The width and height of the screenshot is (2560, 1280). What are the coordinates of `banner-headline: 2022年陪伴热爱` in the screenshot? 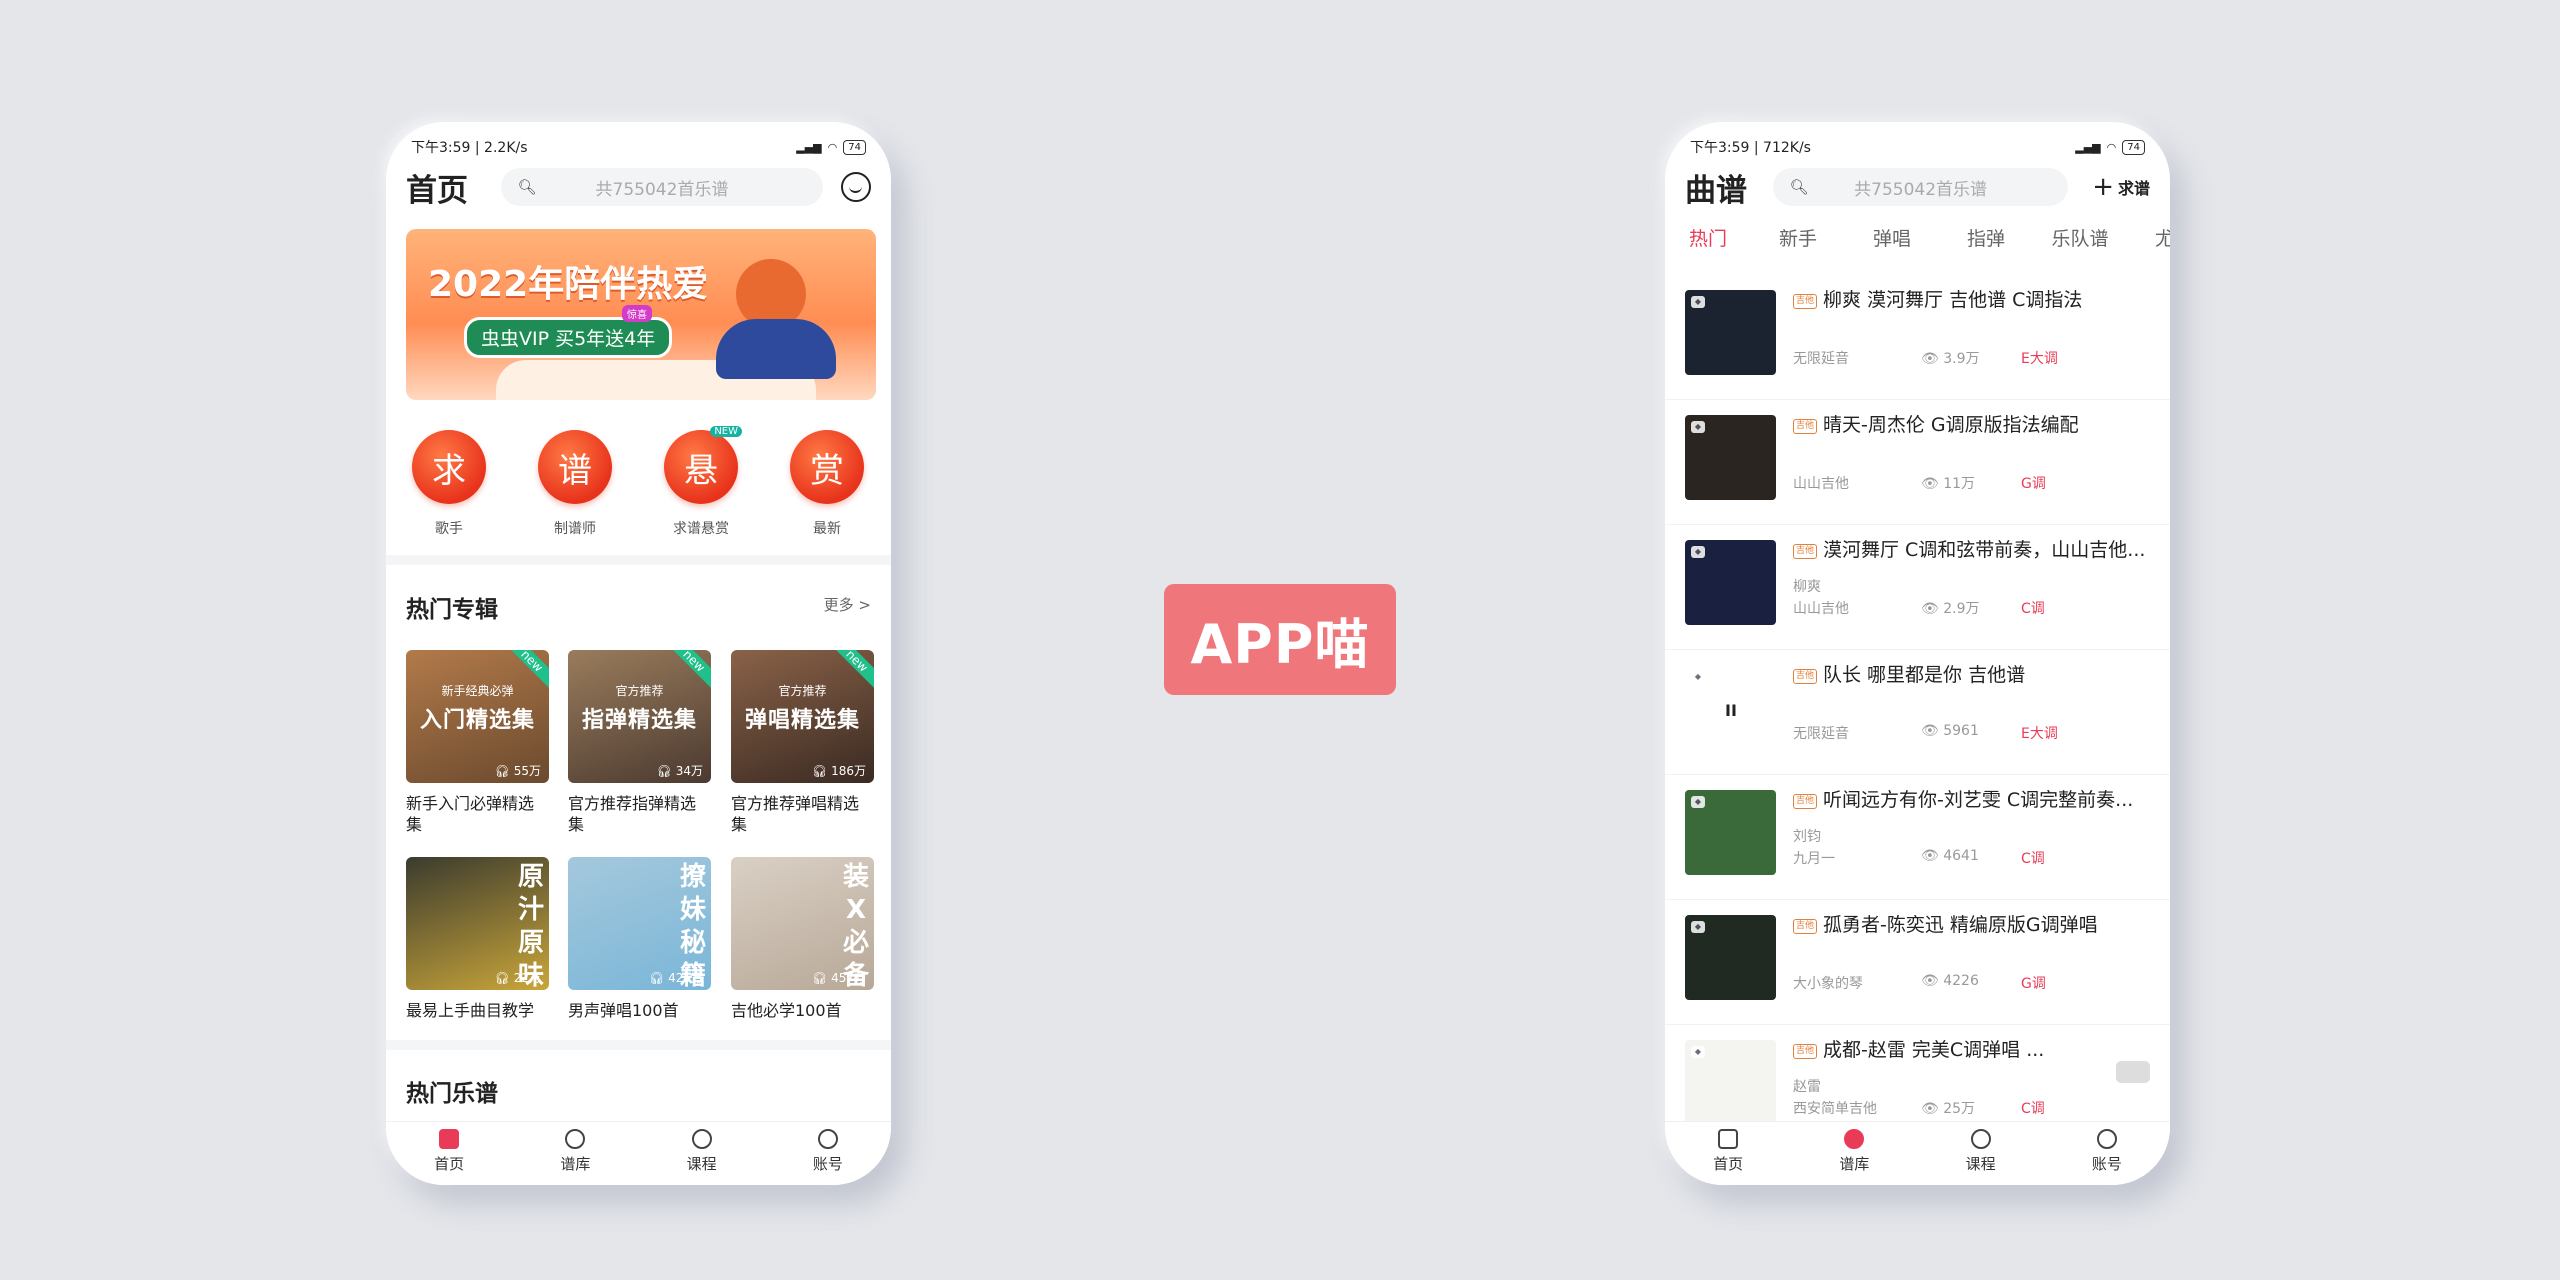 It's located at (568, 284).